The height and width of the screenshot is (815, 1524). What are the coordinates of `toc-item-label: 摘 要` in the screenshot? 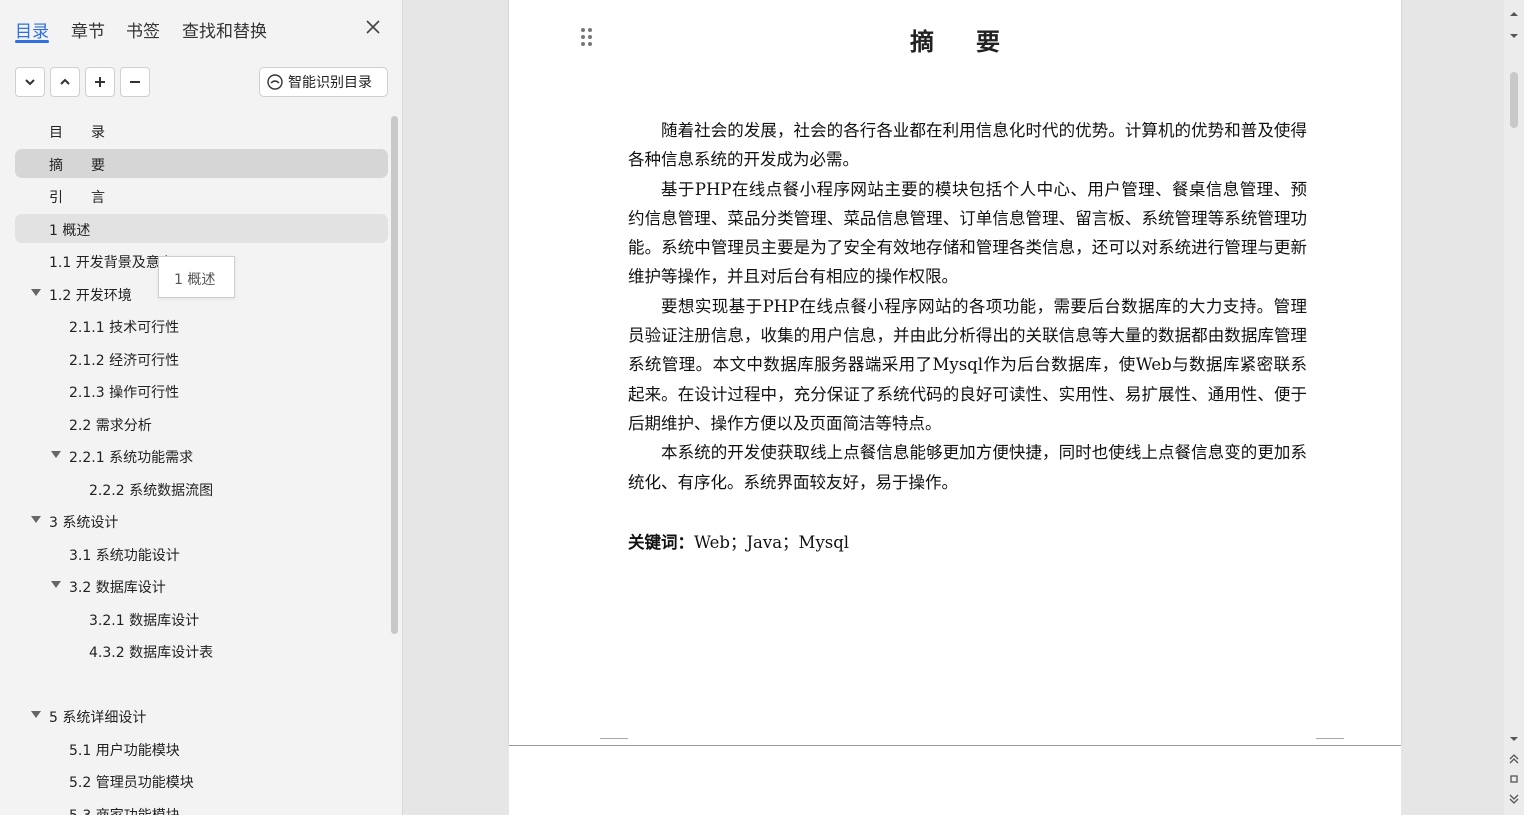 It's located at (77, 165).